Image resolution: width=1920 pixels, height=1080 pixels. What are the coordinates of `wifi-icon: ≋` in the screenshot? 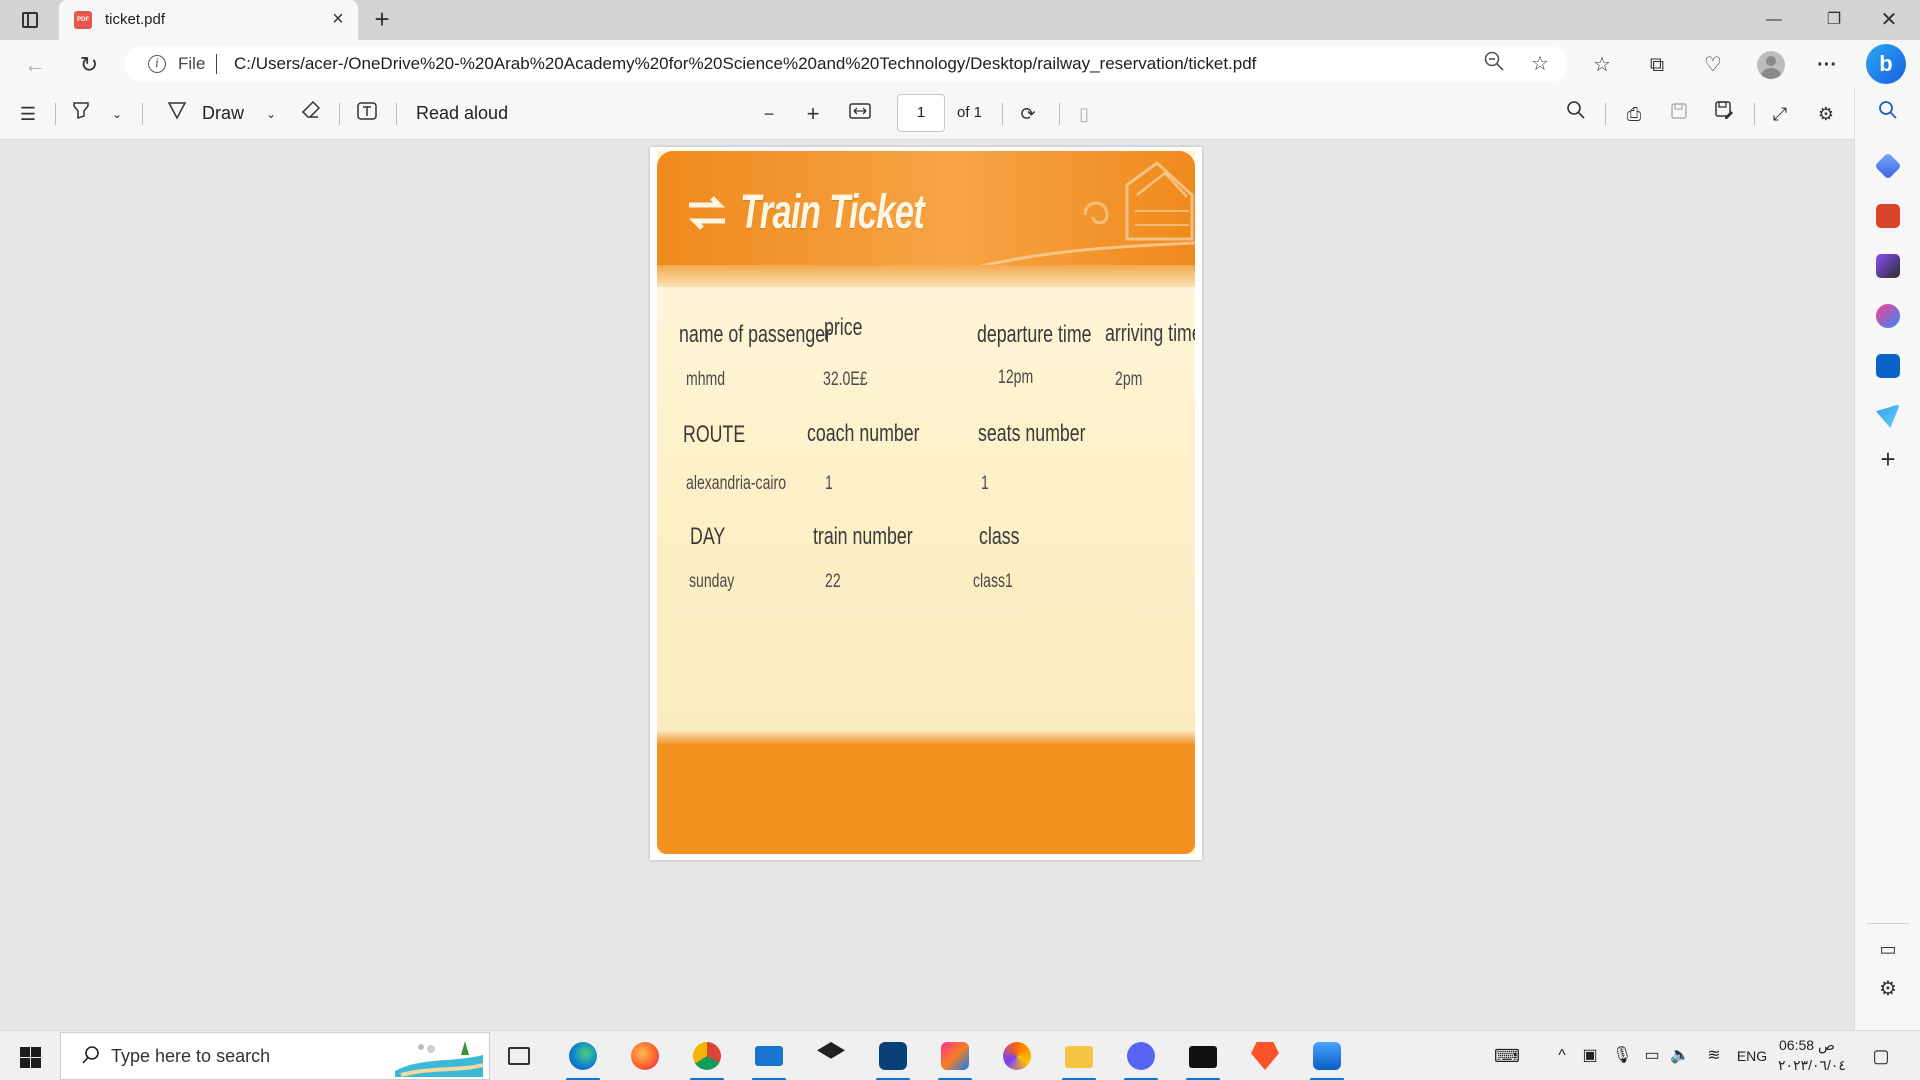 It's located at (1714, 1056).